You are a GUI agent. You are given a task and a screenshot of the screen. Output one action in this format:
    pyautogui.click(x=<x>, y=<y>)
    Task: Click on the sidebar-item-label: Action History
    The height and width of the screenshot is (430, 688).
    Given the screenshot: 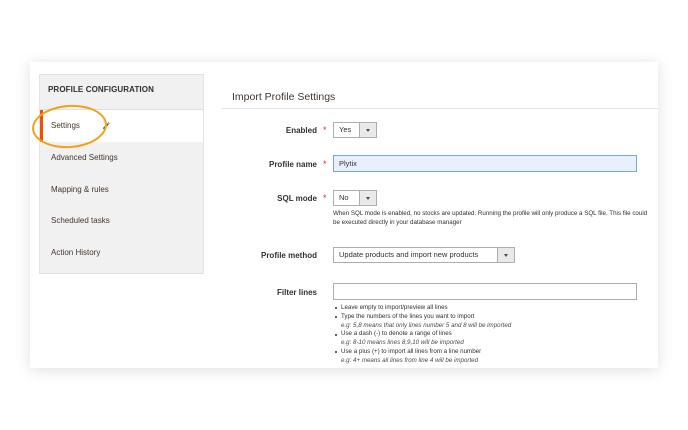 What is the action you would take?
    pyautogui.click(x=76, y=252)
    